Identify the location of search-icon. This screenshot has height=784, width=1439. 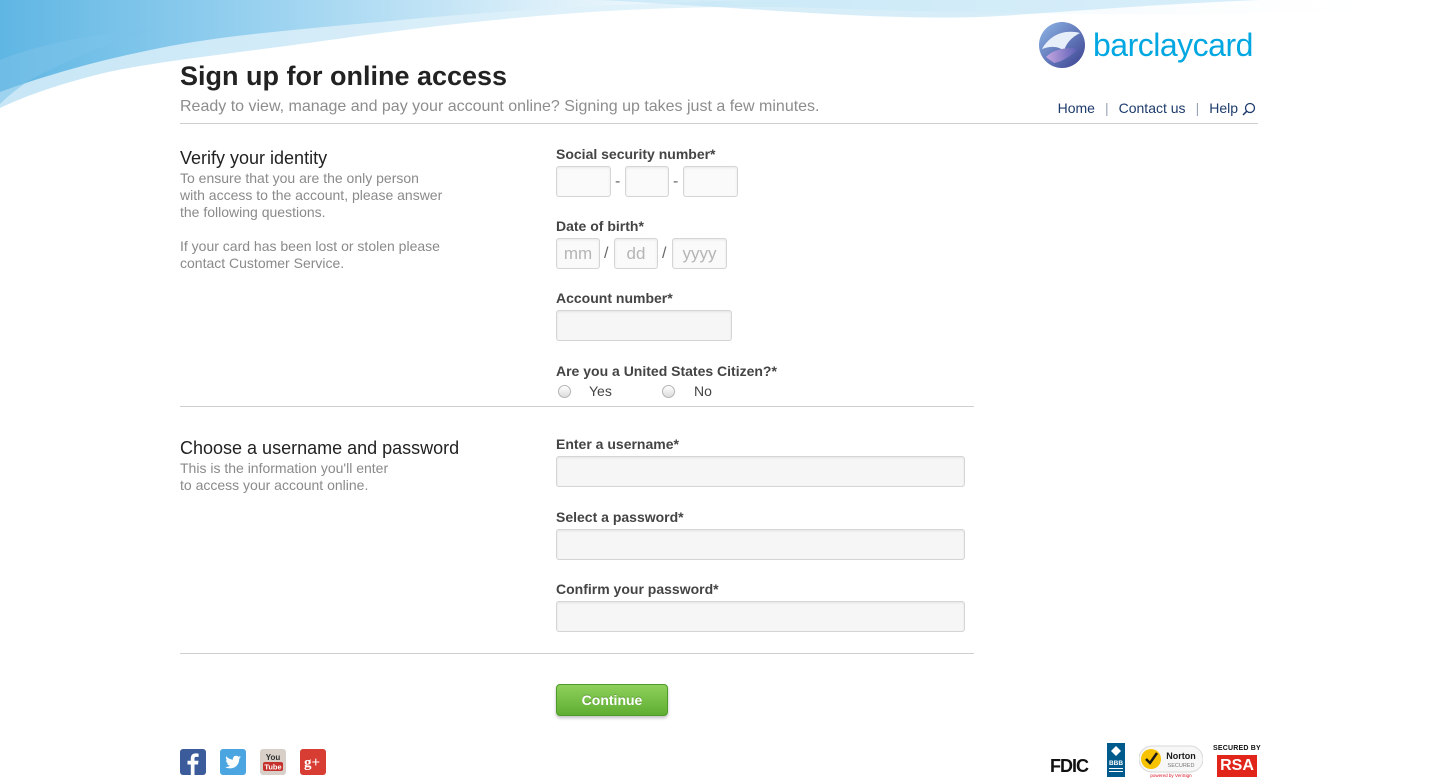
(1249, 109).